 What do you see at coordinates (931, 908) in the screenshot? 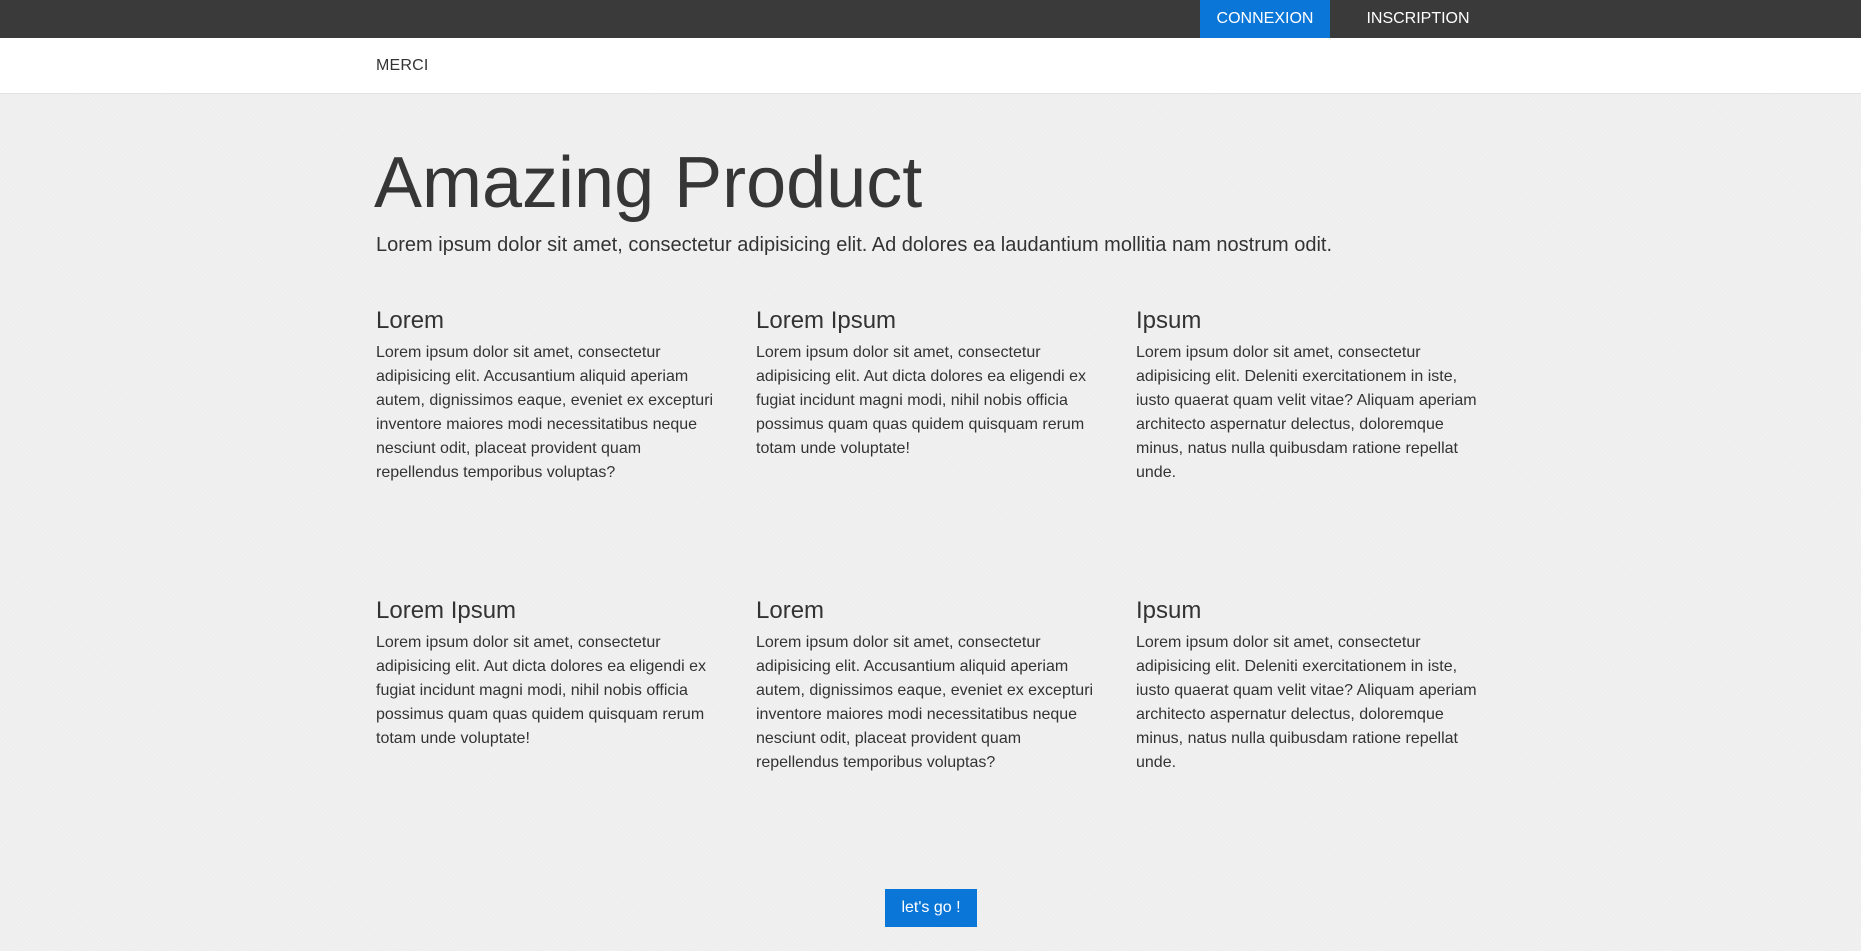
I see `lets-go-button: let's go !` at bounding box center [931, 908].